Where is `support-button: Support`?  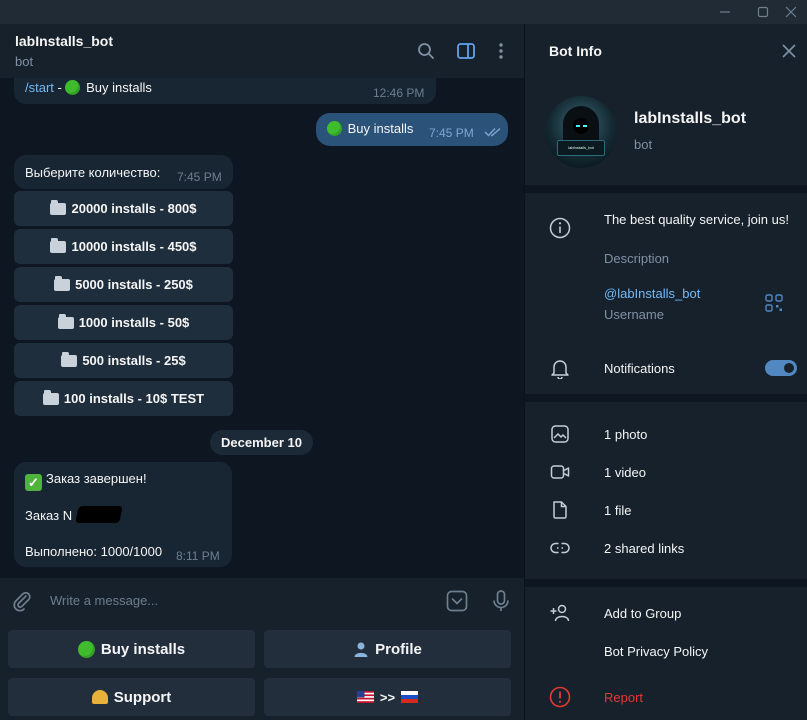
support-button: Support is located at coordinates (131, 697).